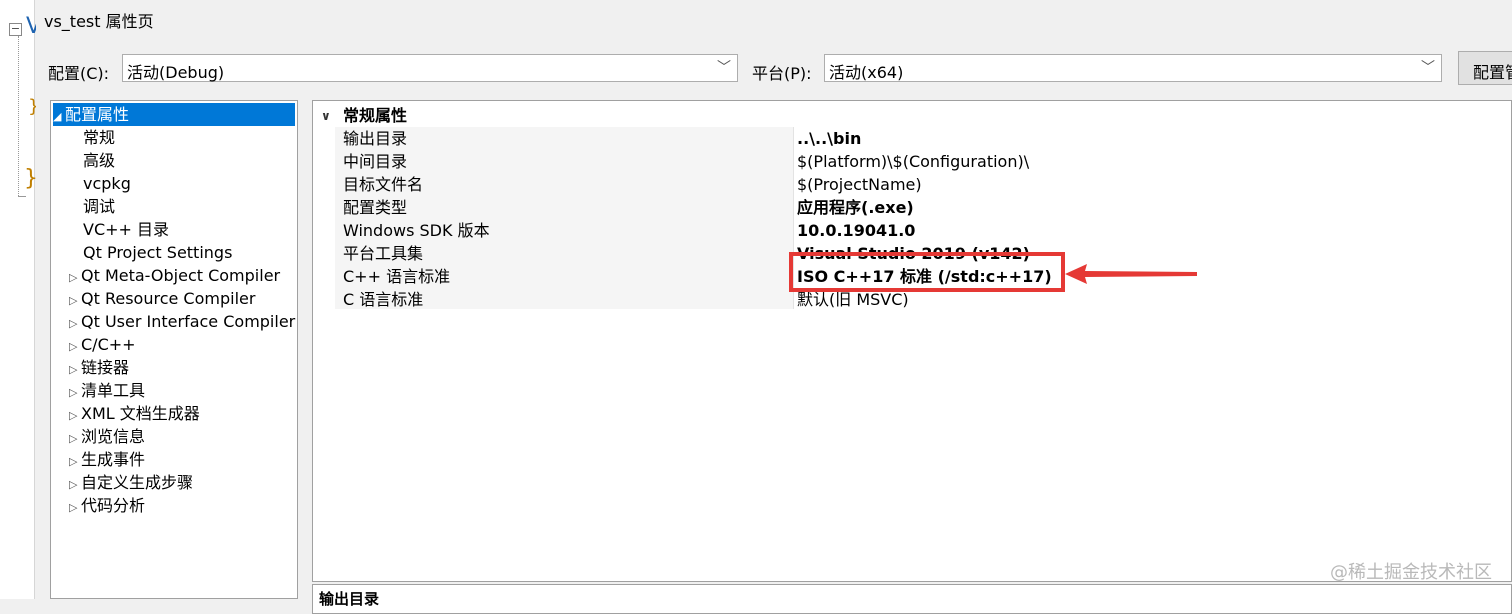 The width and height of the screenshot is (1512, 614). Describe the element at coordinates (912, 138) in the screenshot. I see `property-row-output-directory: 输出目录 ..\..\bin` at that location.